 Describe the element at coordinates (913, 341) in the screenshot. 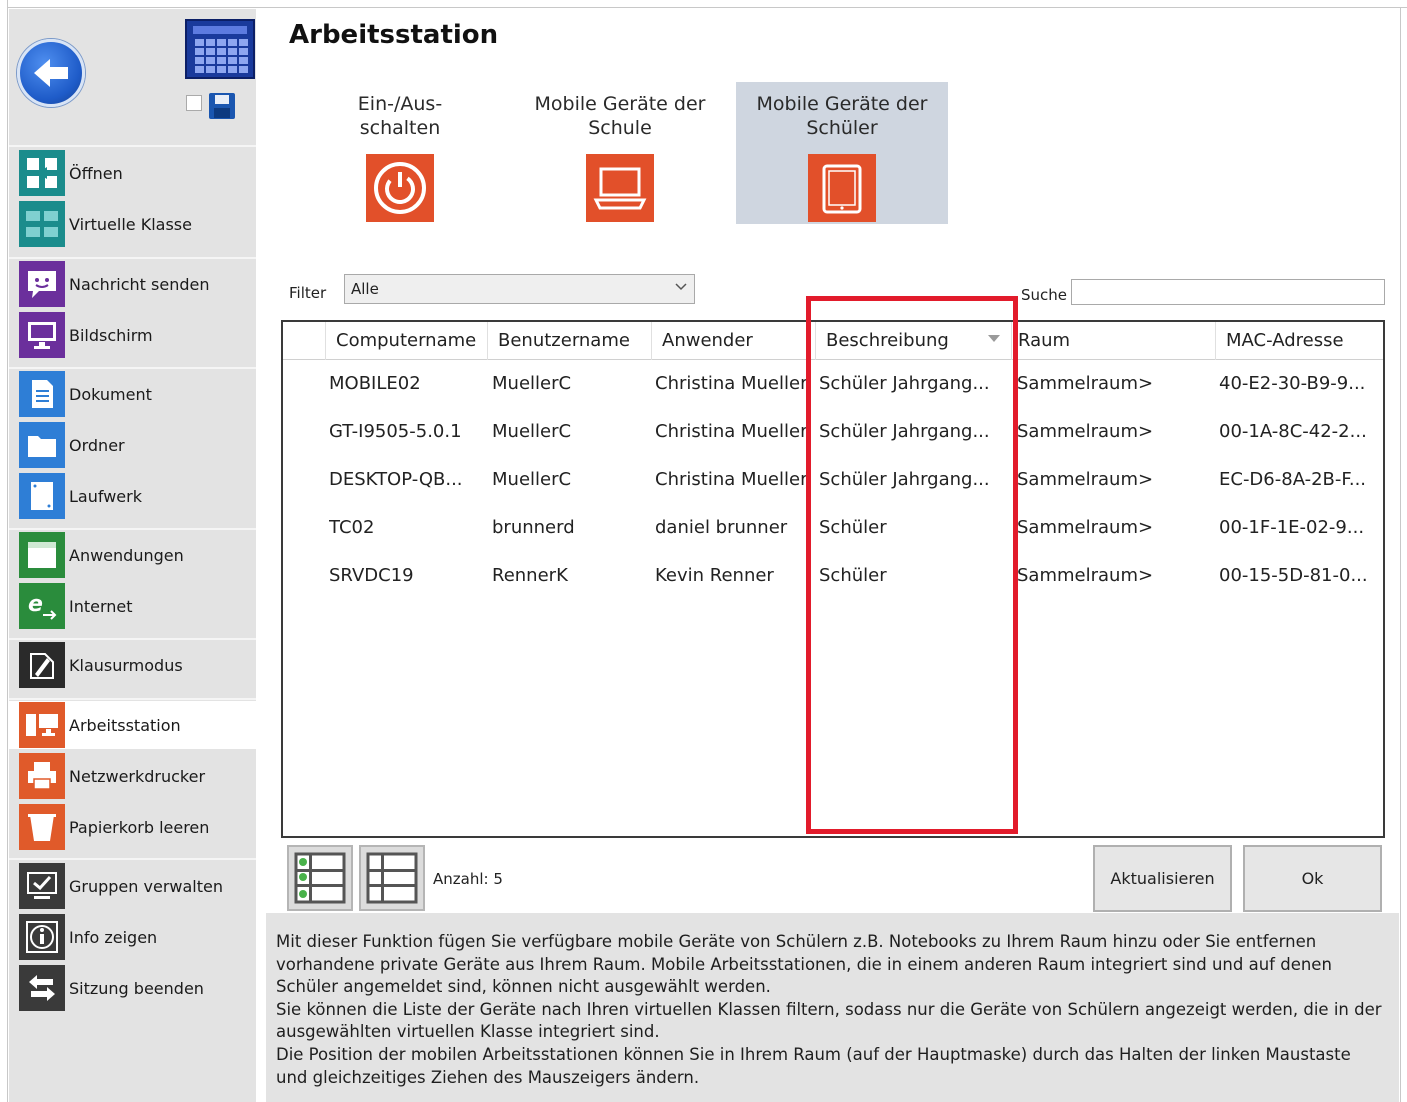

I see `column-header-beschreibung: Beschreibung` at that location.